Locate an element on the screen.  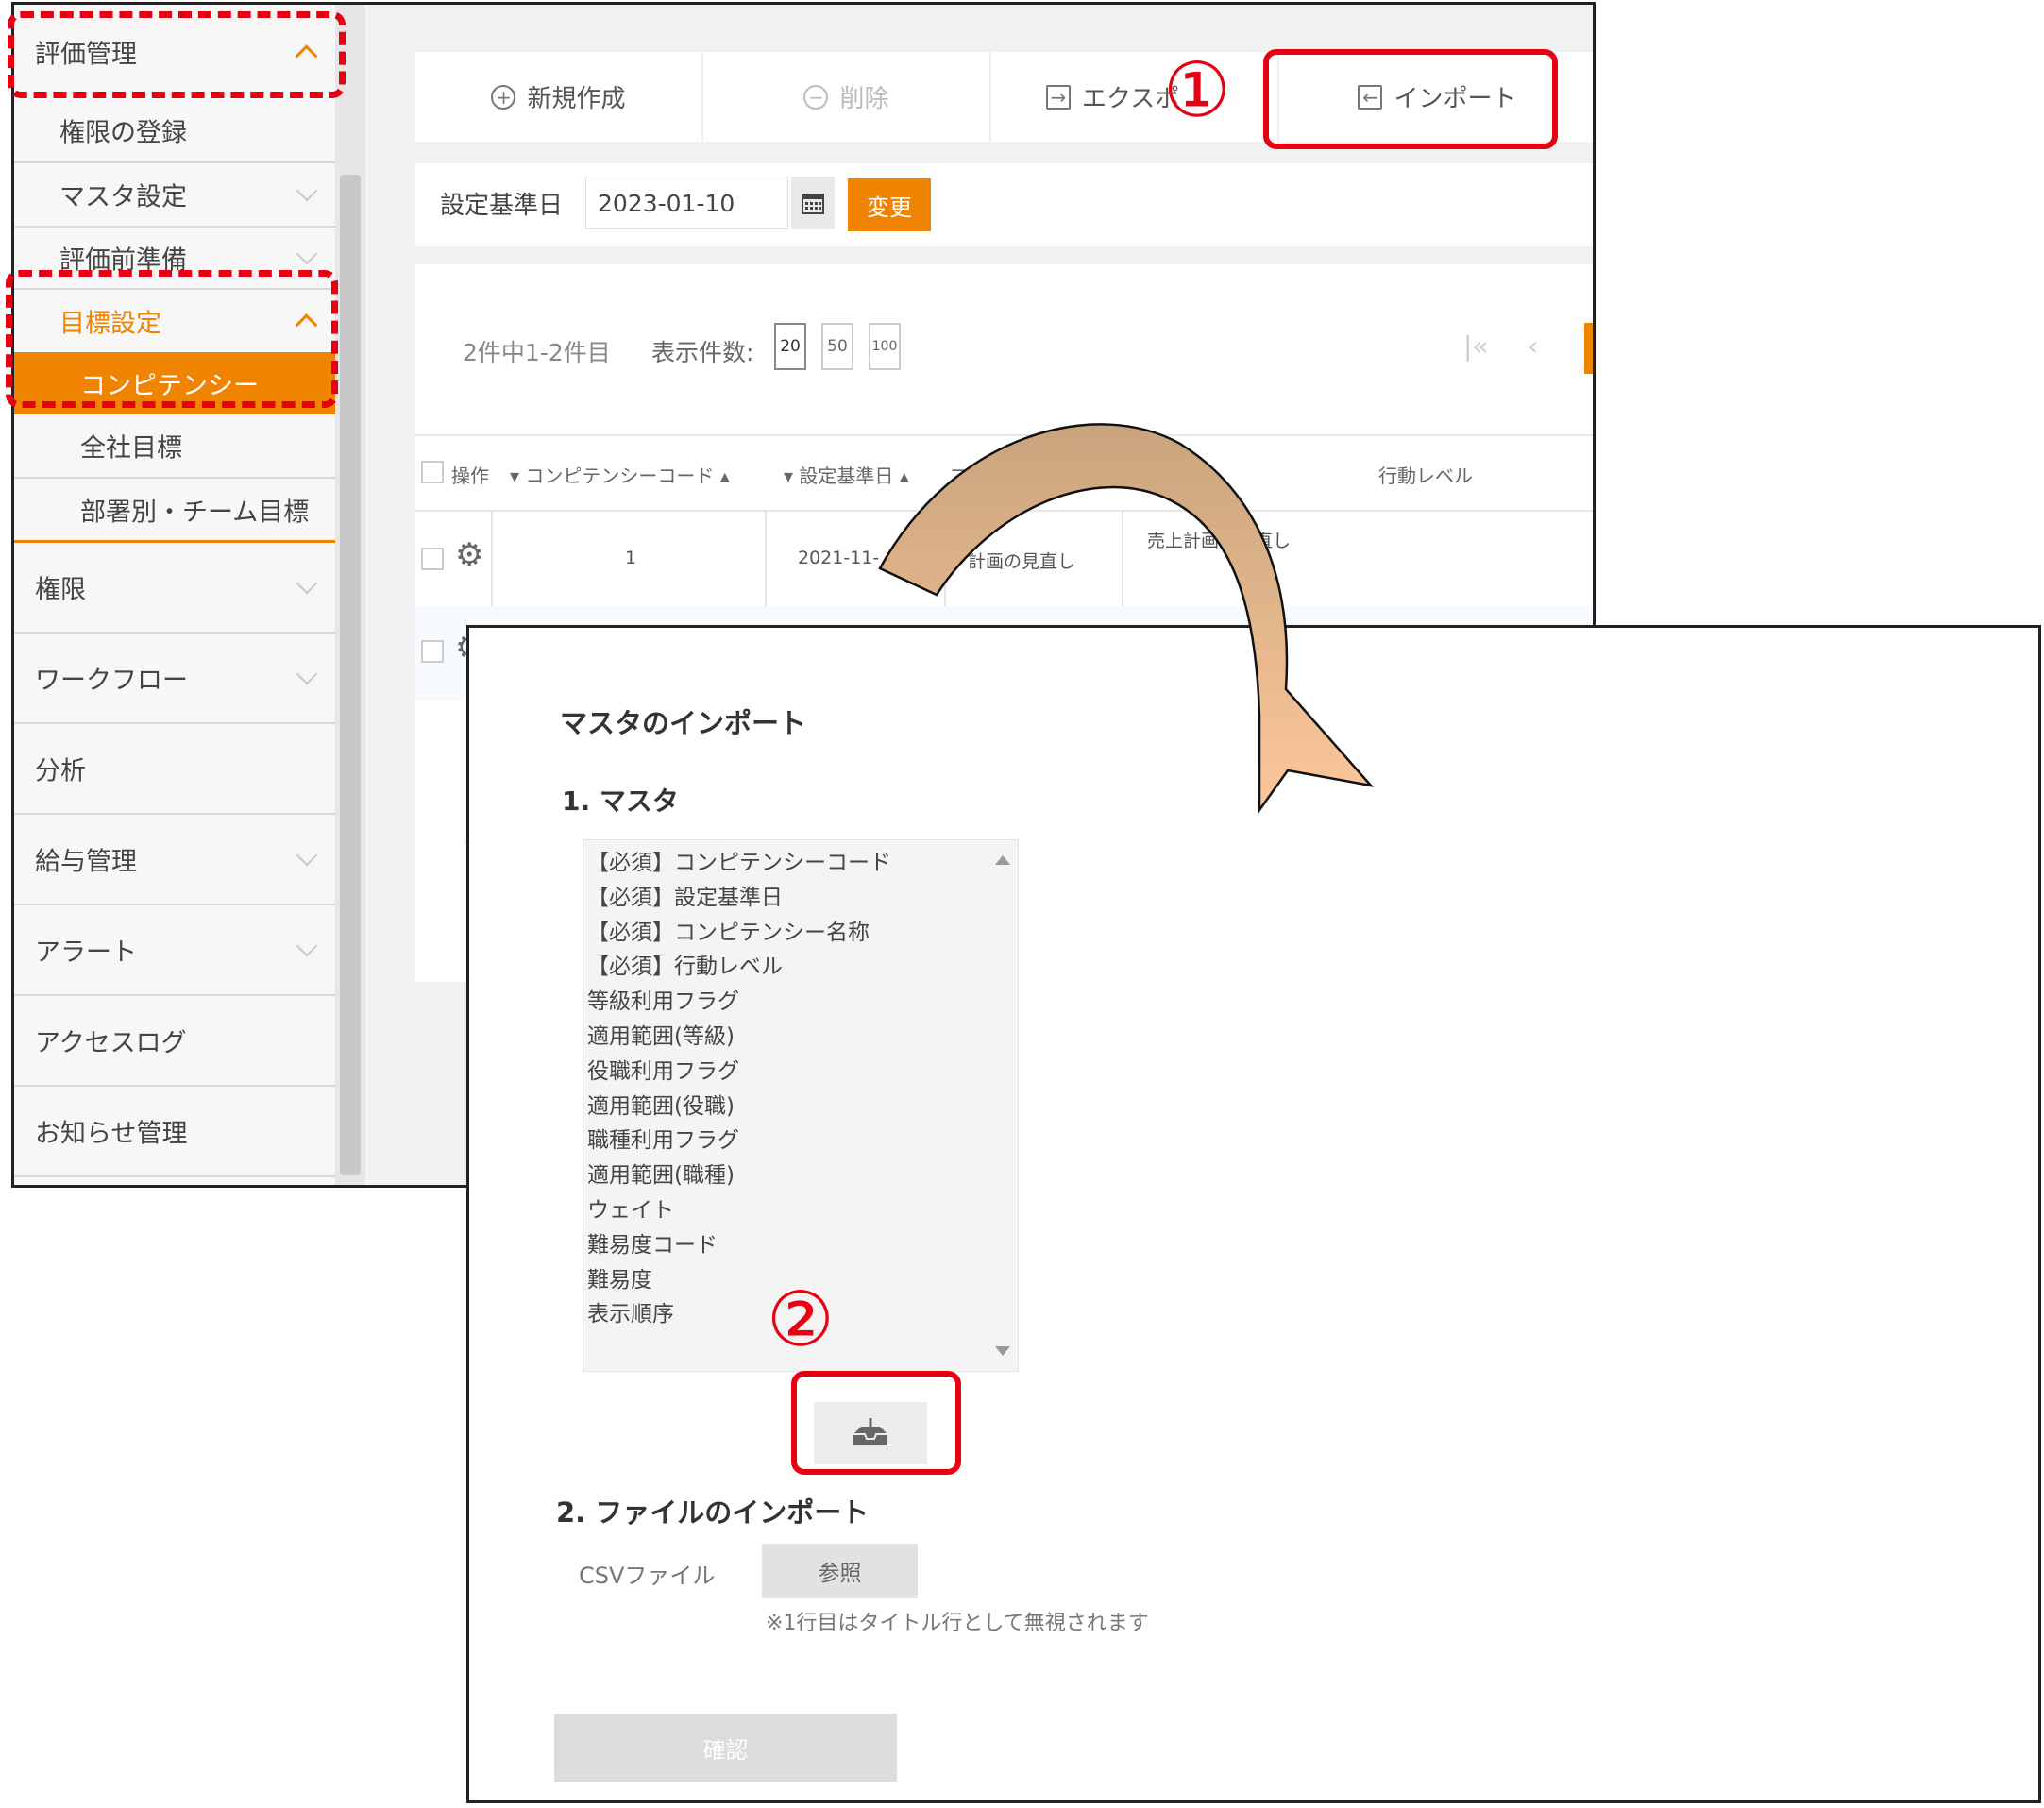
dashed-highlight-goal-settings is located at coordinates (172, 339).